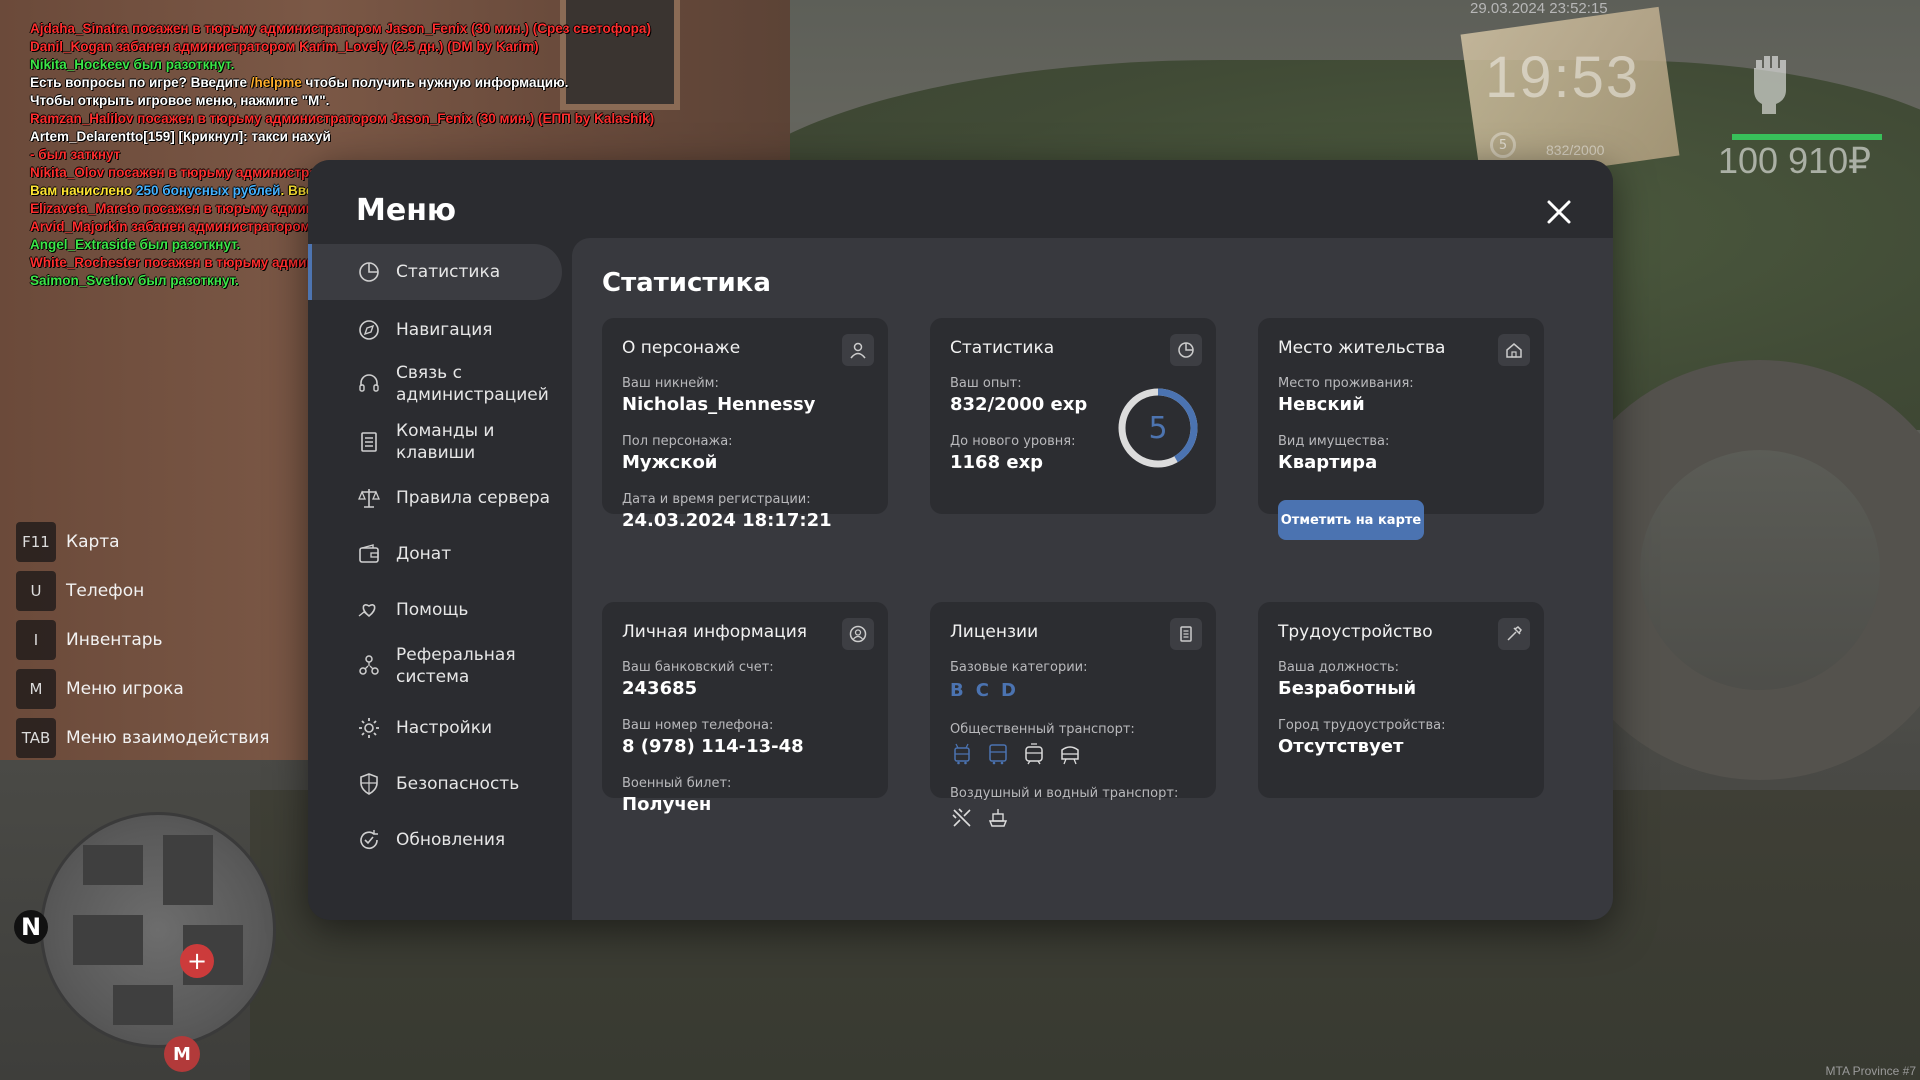 The image size is (1920, 1080). Describe the element at coordinates (994, 632) in the screenshot. I see `card-title: Лицензии` at that location.